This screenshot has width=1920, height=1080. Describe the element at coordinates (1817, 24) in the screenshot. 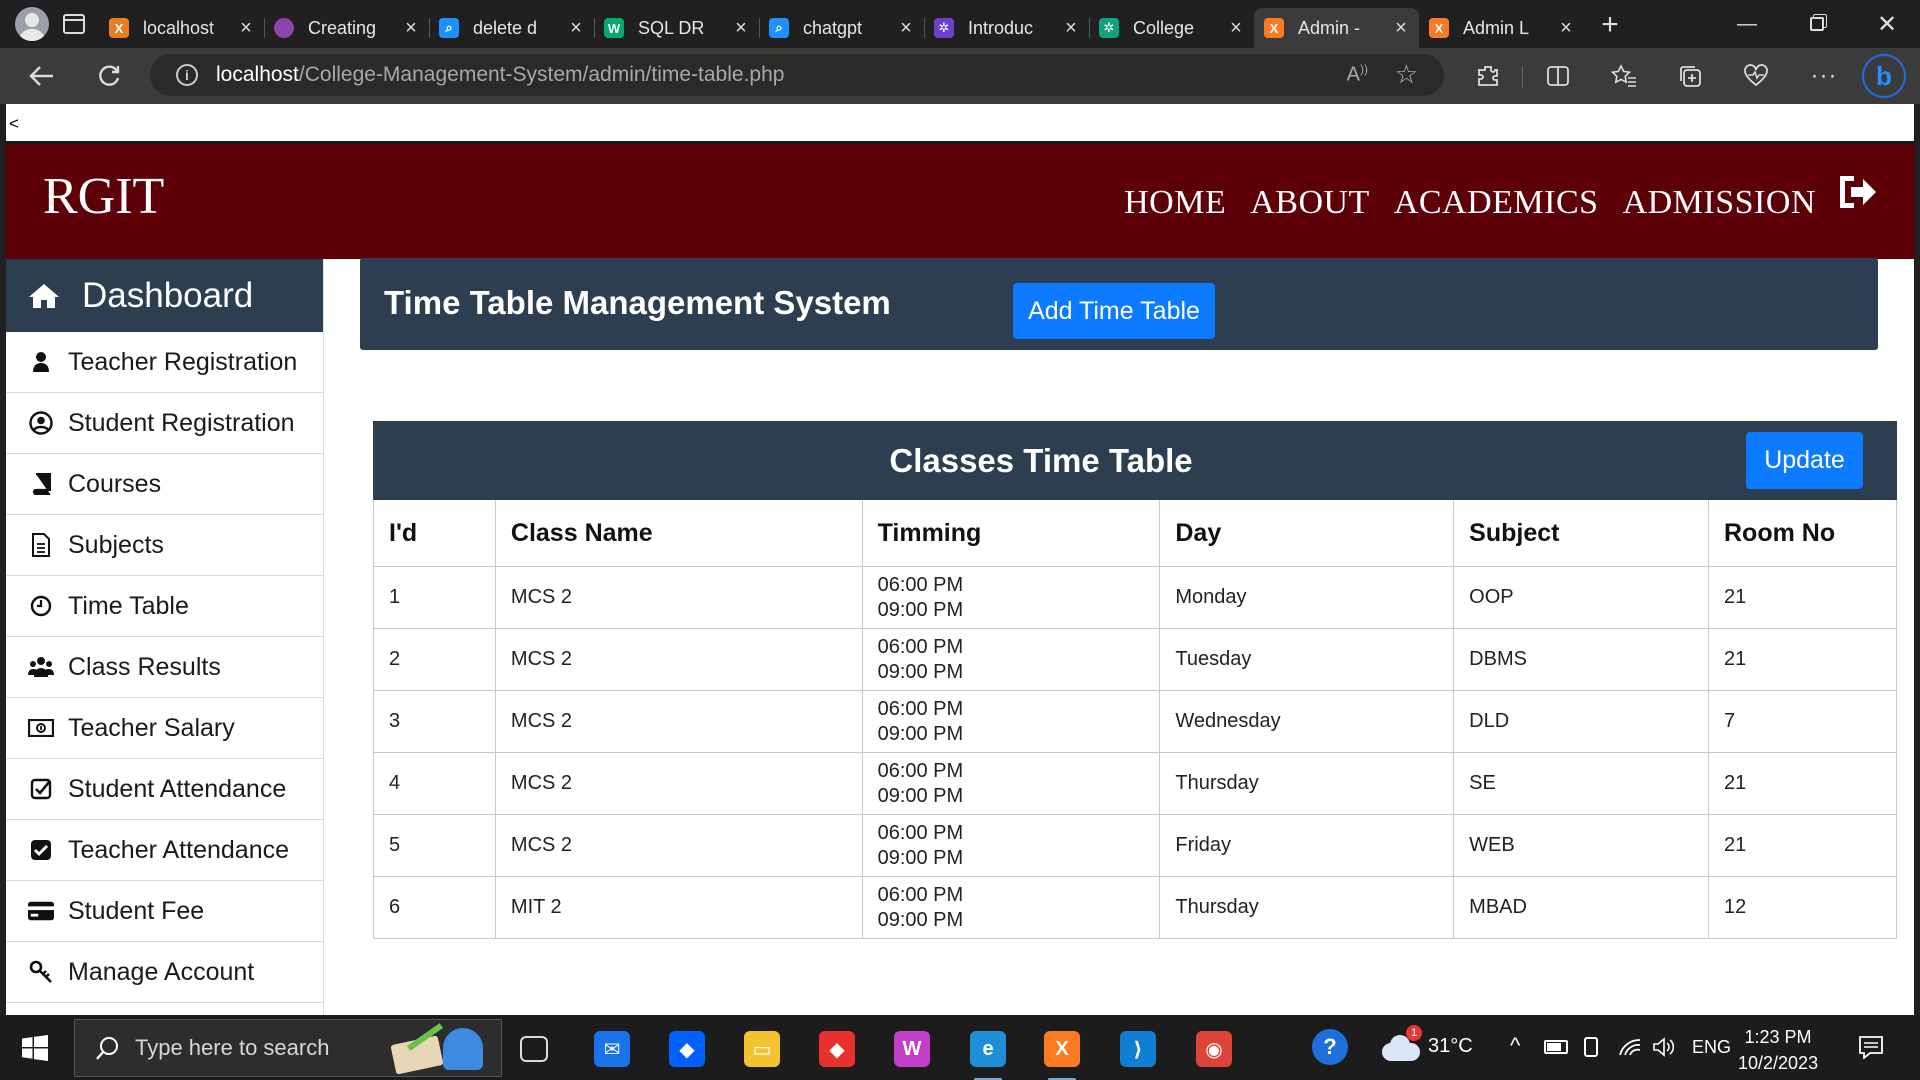

I see `restore-button` at that location.